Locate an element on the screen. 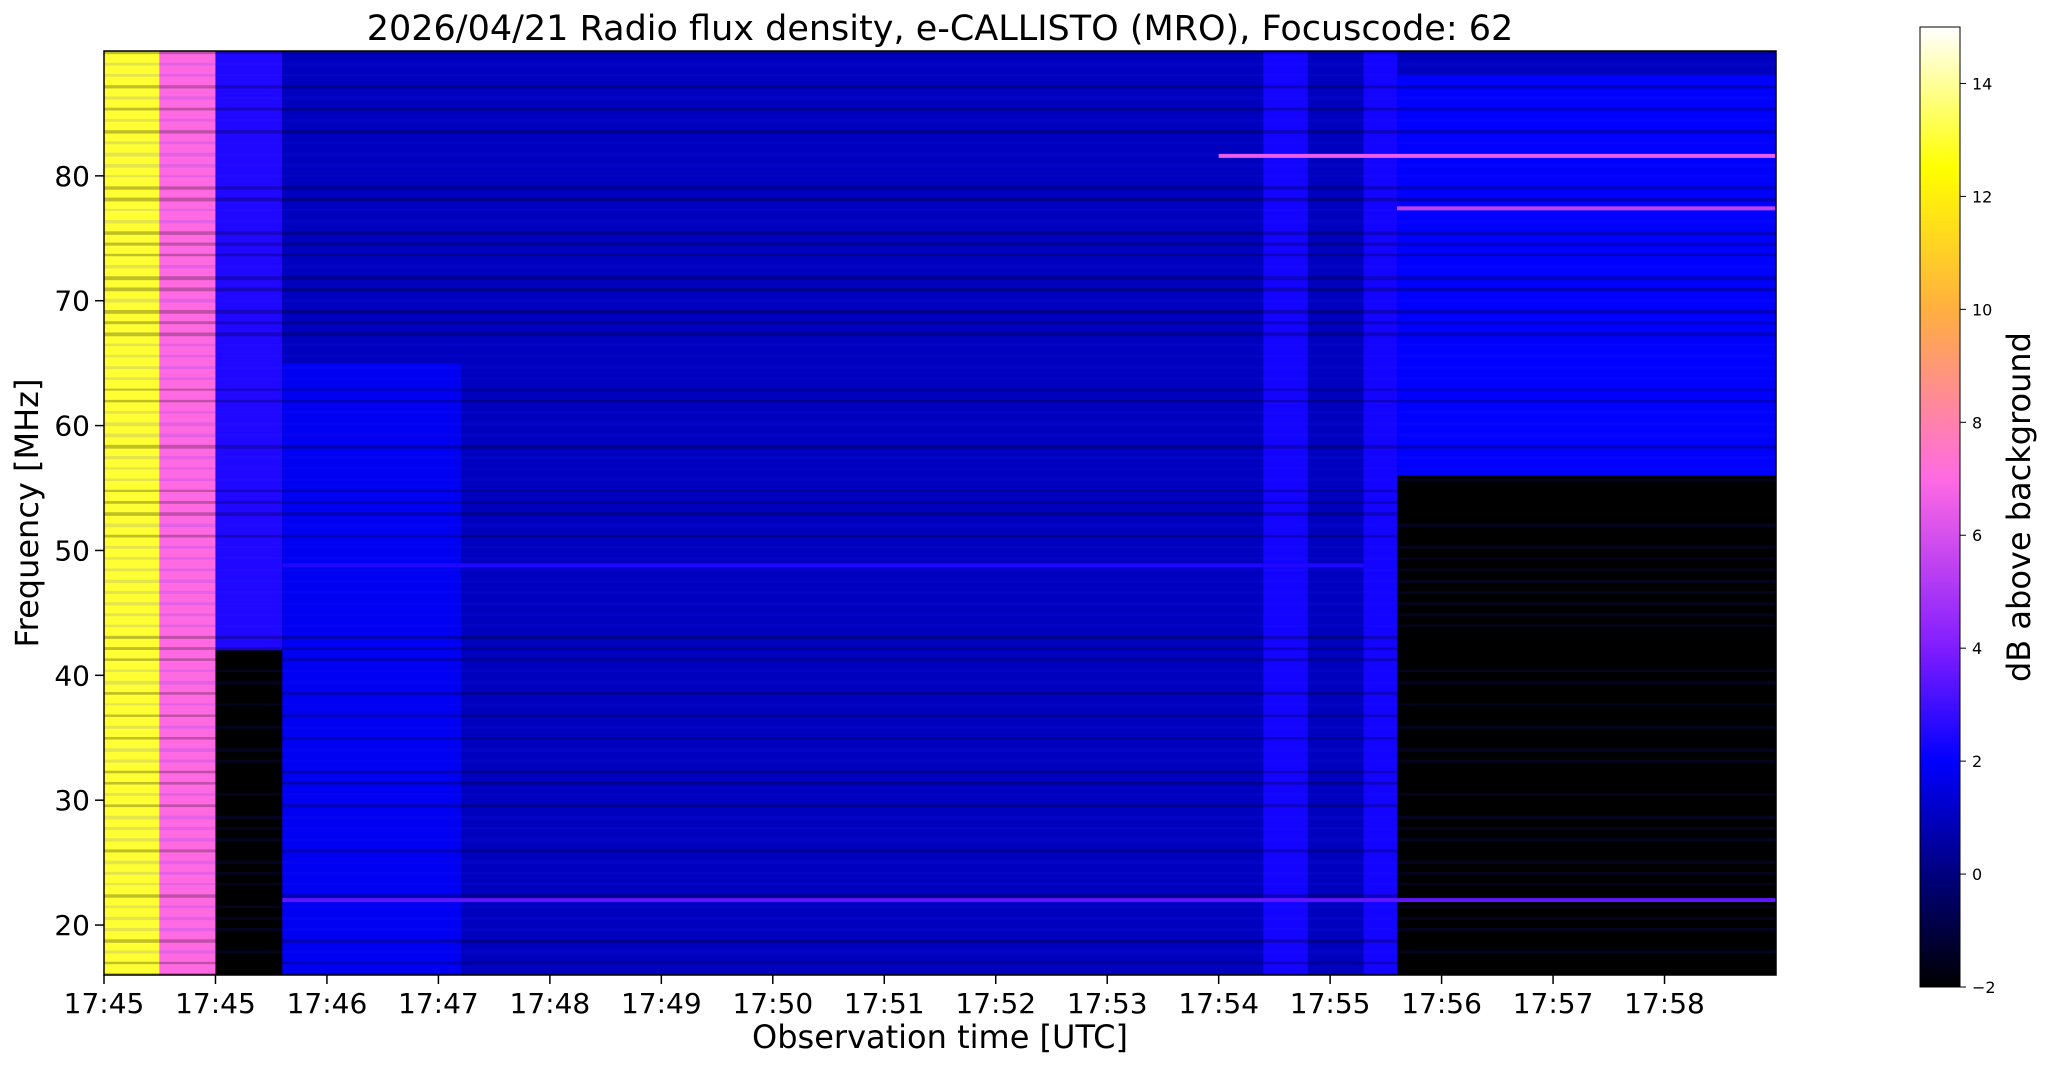 This screenshot has width=2047, height=1067. x-tick-label: 17:52 is located at coordinates (995, 1003).